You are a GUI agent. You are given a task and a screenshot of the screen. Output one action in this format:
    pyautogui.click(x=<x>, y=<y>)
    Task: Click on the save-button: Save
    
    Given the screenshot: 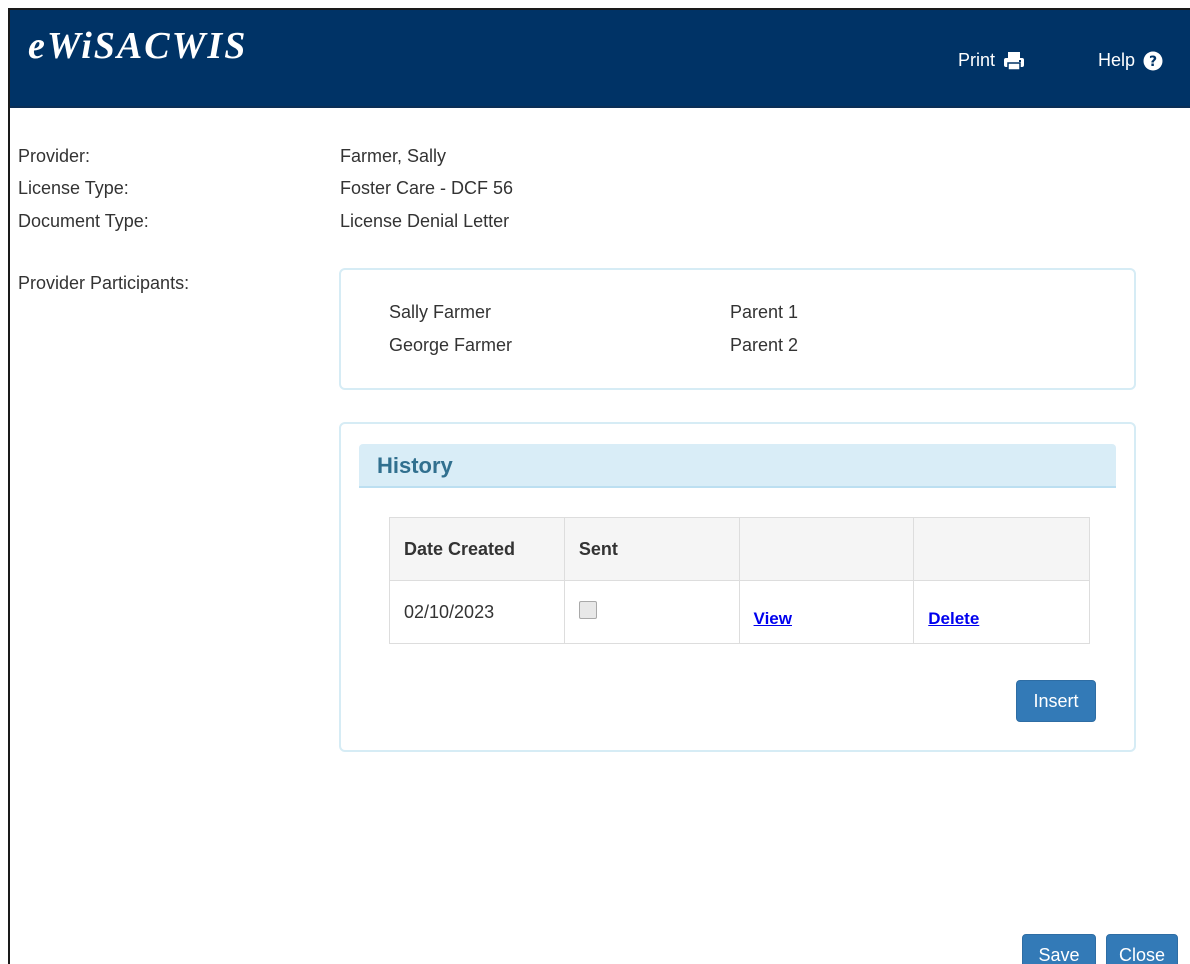 What is the action you would take?
    pyautogui.click(x=1059, y=949)
    